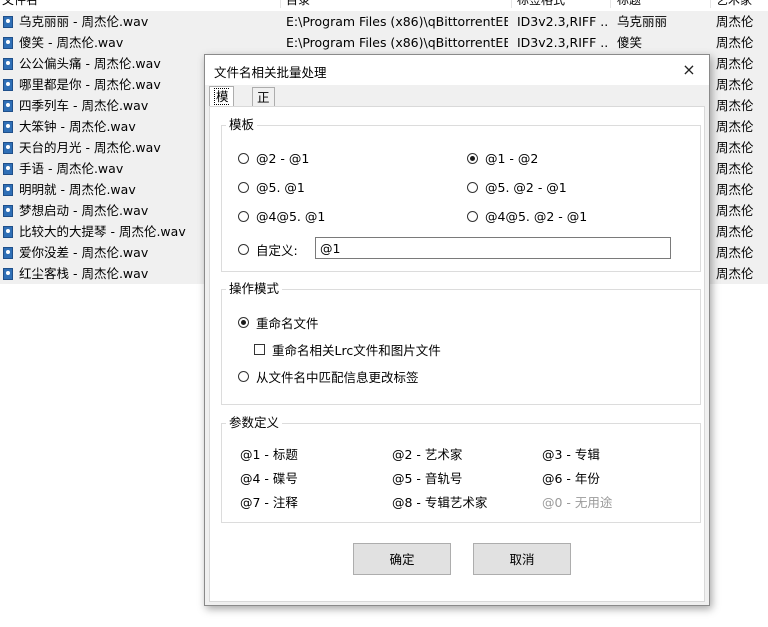  What do you see at coordinates (263, 134) in the screenshot?
I see `tab-regex: 正则表达式` at bounding box center [263, 134].